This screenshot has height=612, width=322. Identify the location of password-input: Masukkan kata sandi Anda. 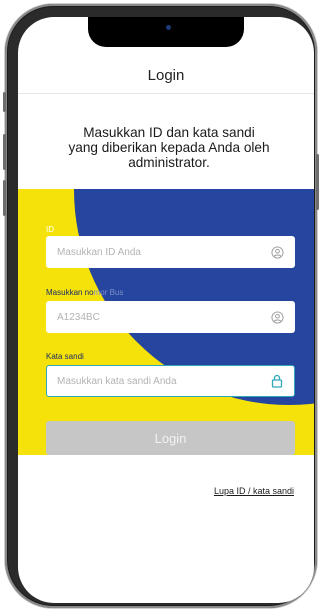
(170, 381).